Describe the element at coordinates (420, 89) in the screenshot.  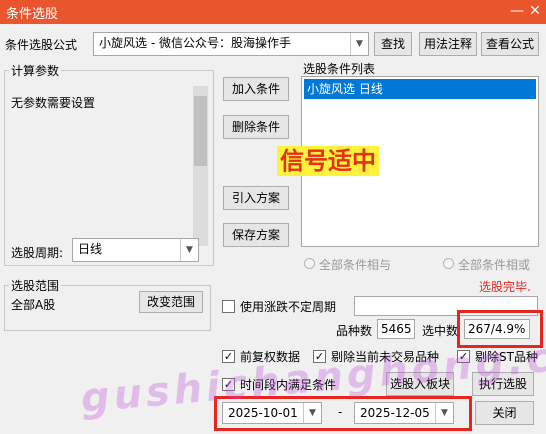
I see `condition-list-item: 小旋风选 日线` at that location.